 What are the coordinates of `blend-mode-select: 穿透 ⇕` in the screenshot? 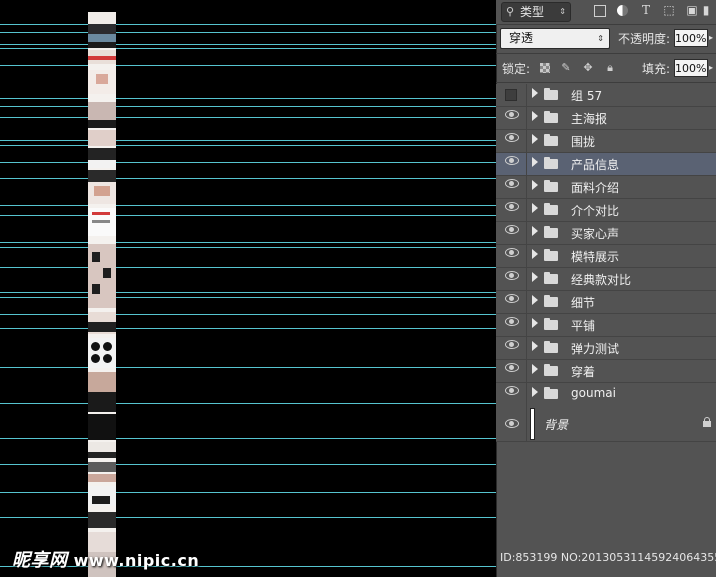 It's located at (555, 38).